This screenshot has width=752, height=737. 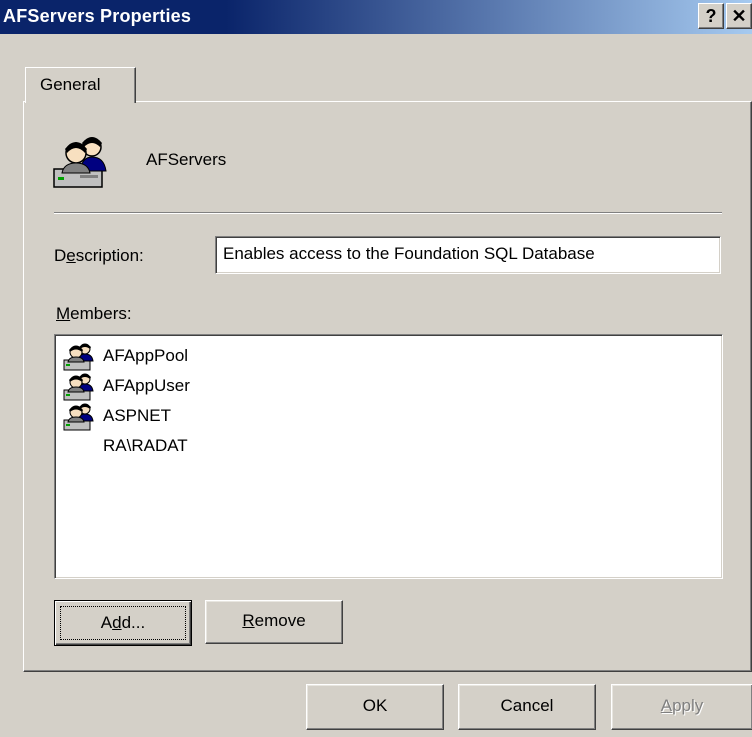 What do you see at coordinates (70, 84) in the screenshot?
I see `tab-general-label: General` at bounding box center [70, 84].